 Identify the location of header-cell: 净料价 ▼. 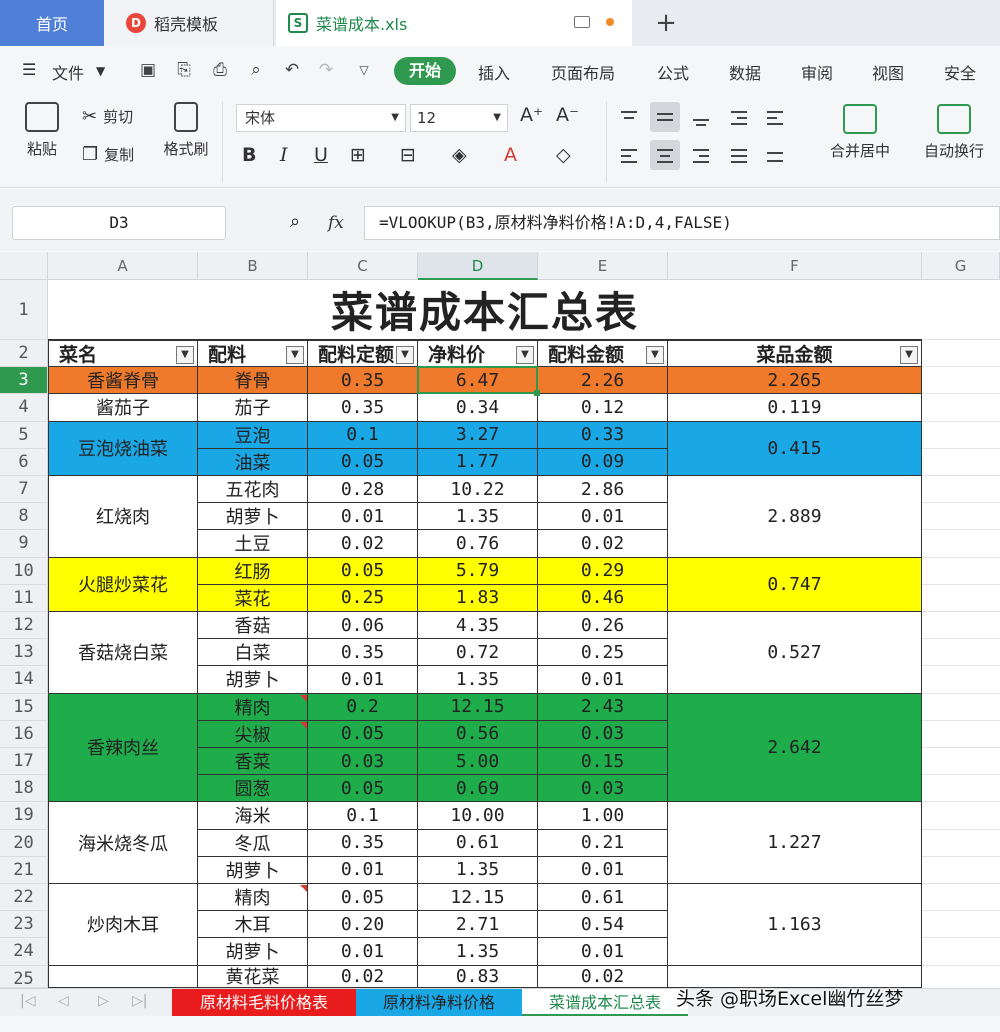
(478, 354).